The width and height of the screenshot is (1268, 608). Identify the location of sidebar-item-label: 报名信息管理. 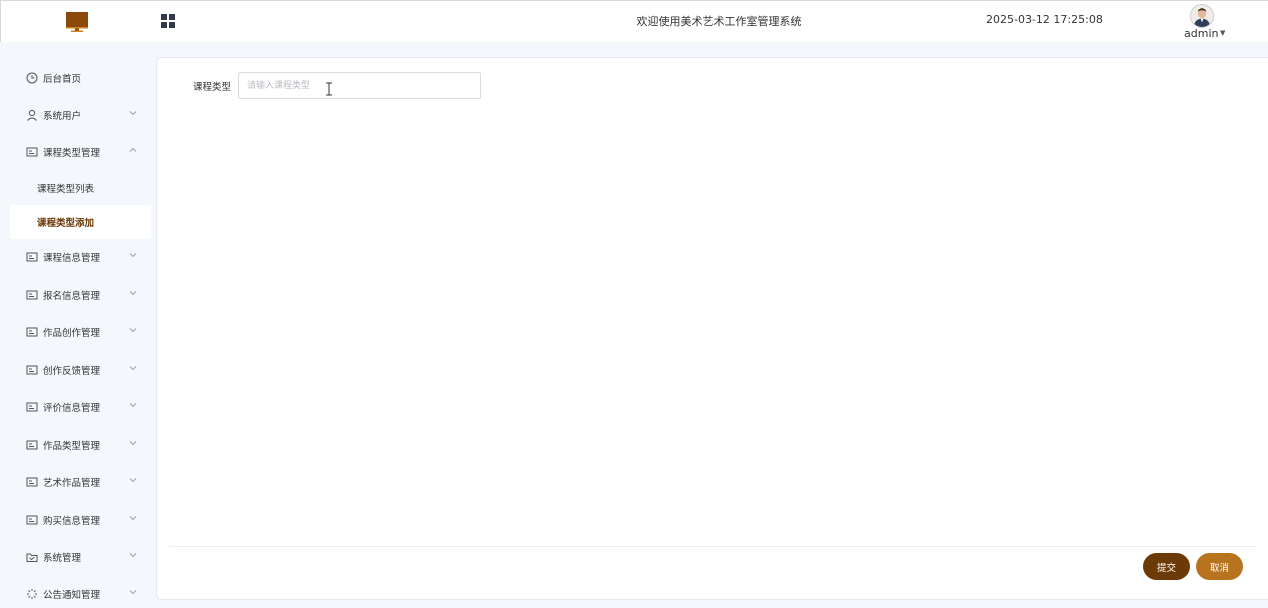
(72, 296).